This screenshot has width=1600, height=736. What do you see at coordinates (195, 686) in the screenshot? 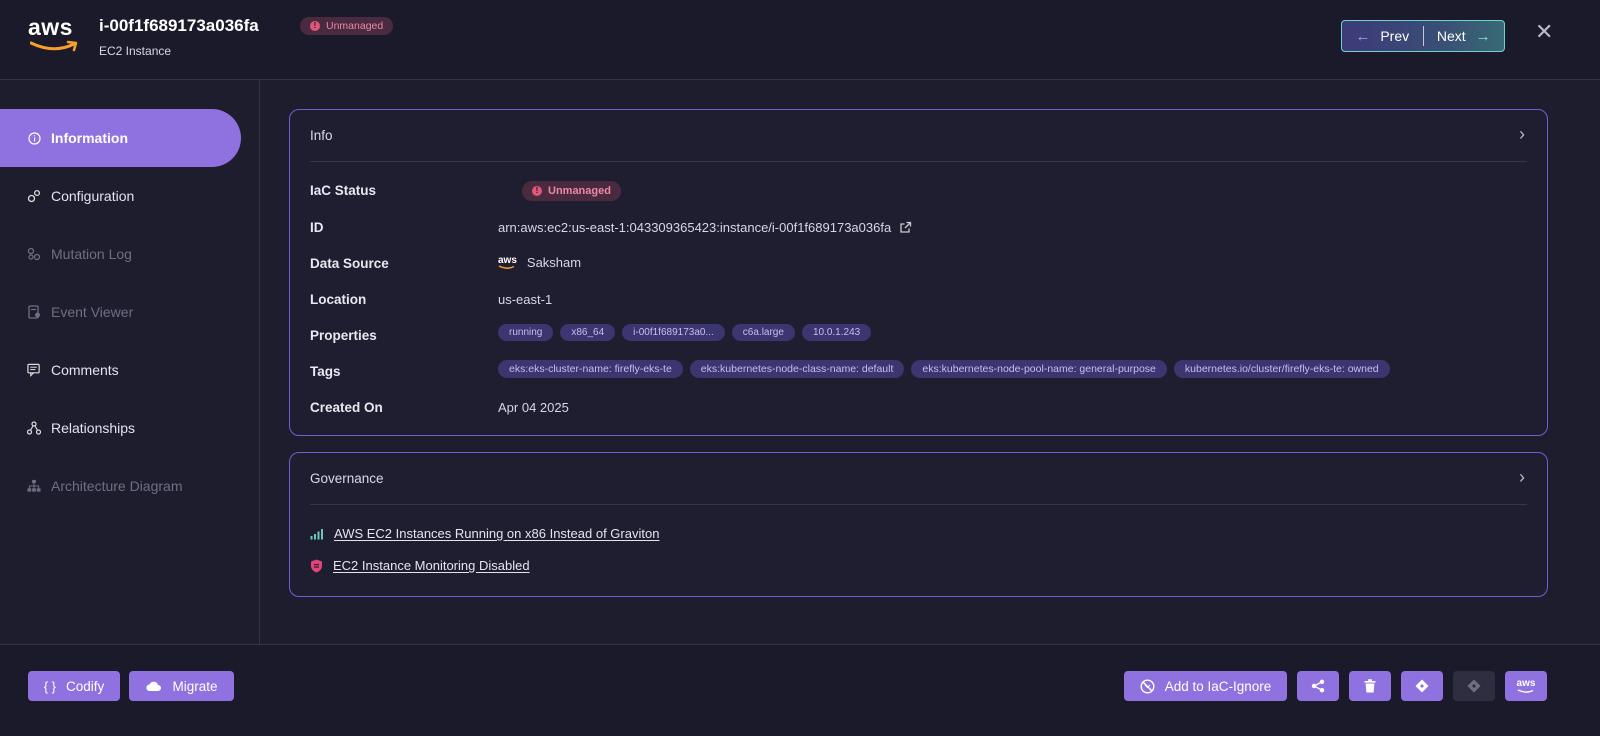
I see `migrate-label: Migrate` at bounding box center [195, 686].